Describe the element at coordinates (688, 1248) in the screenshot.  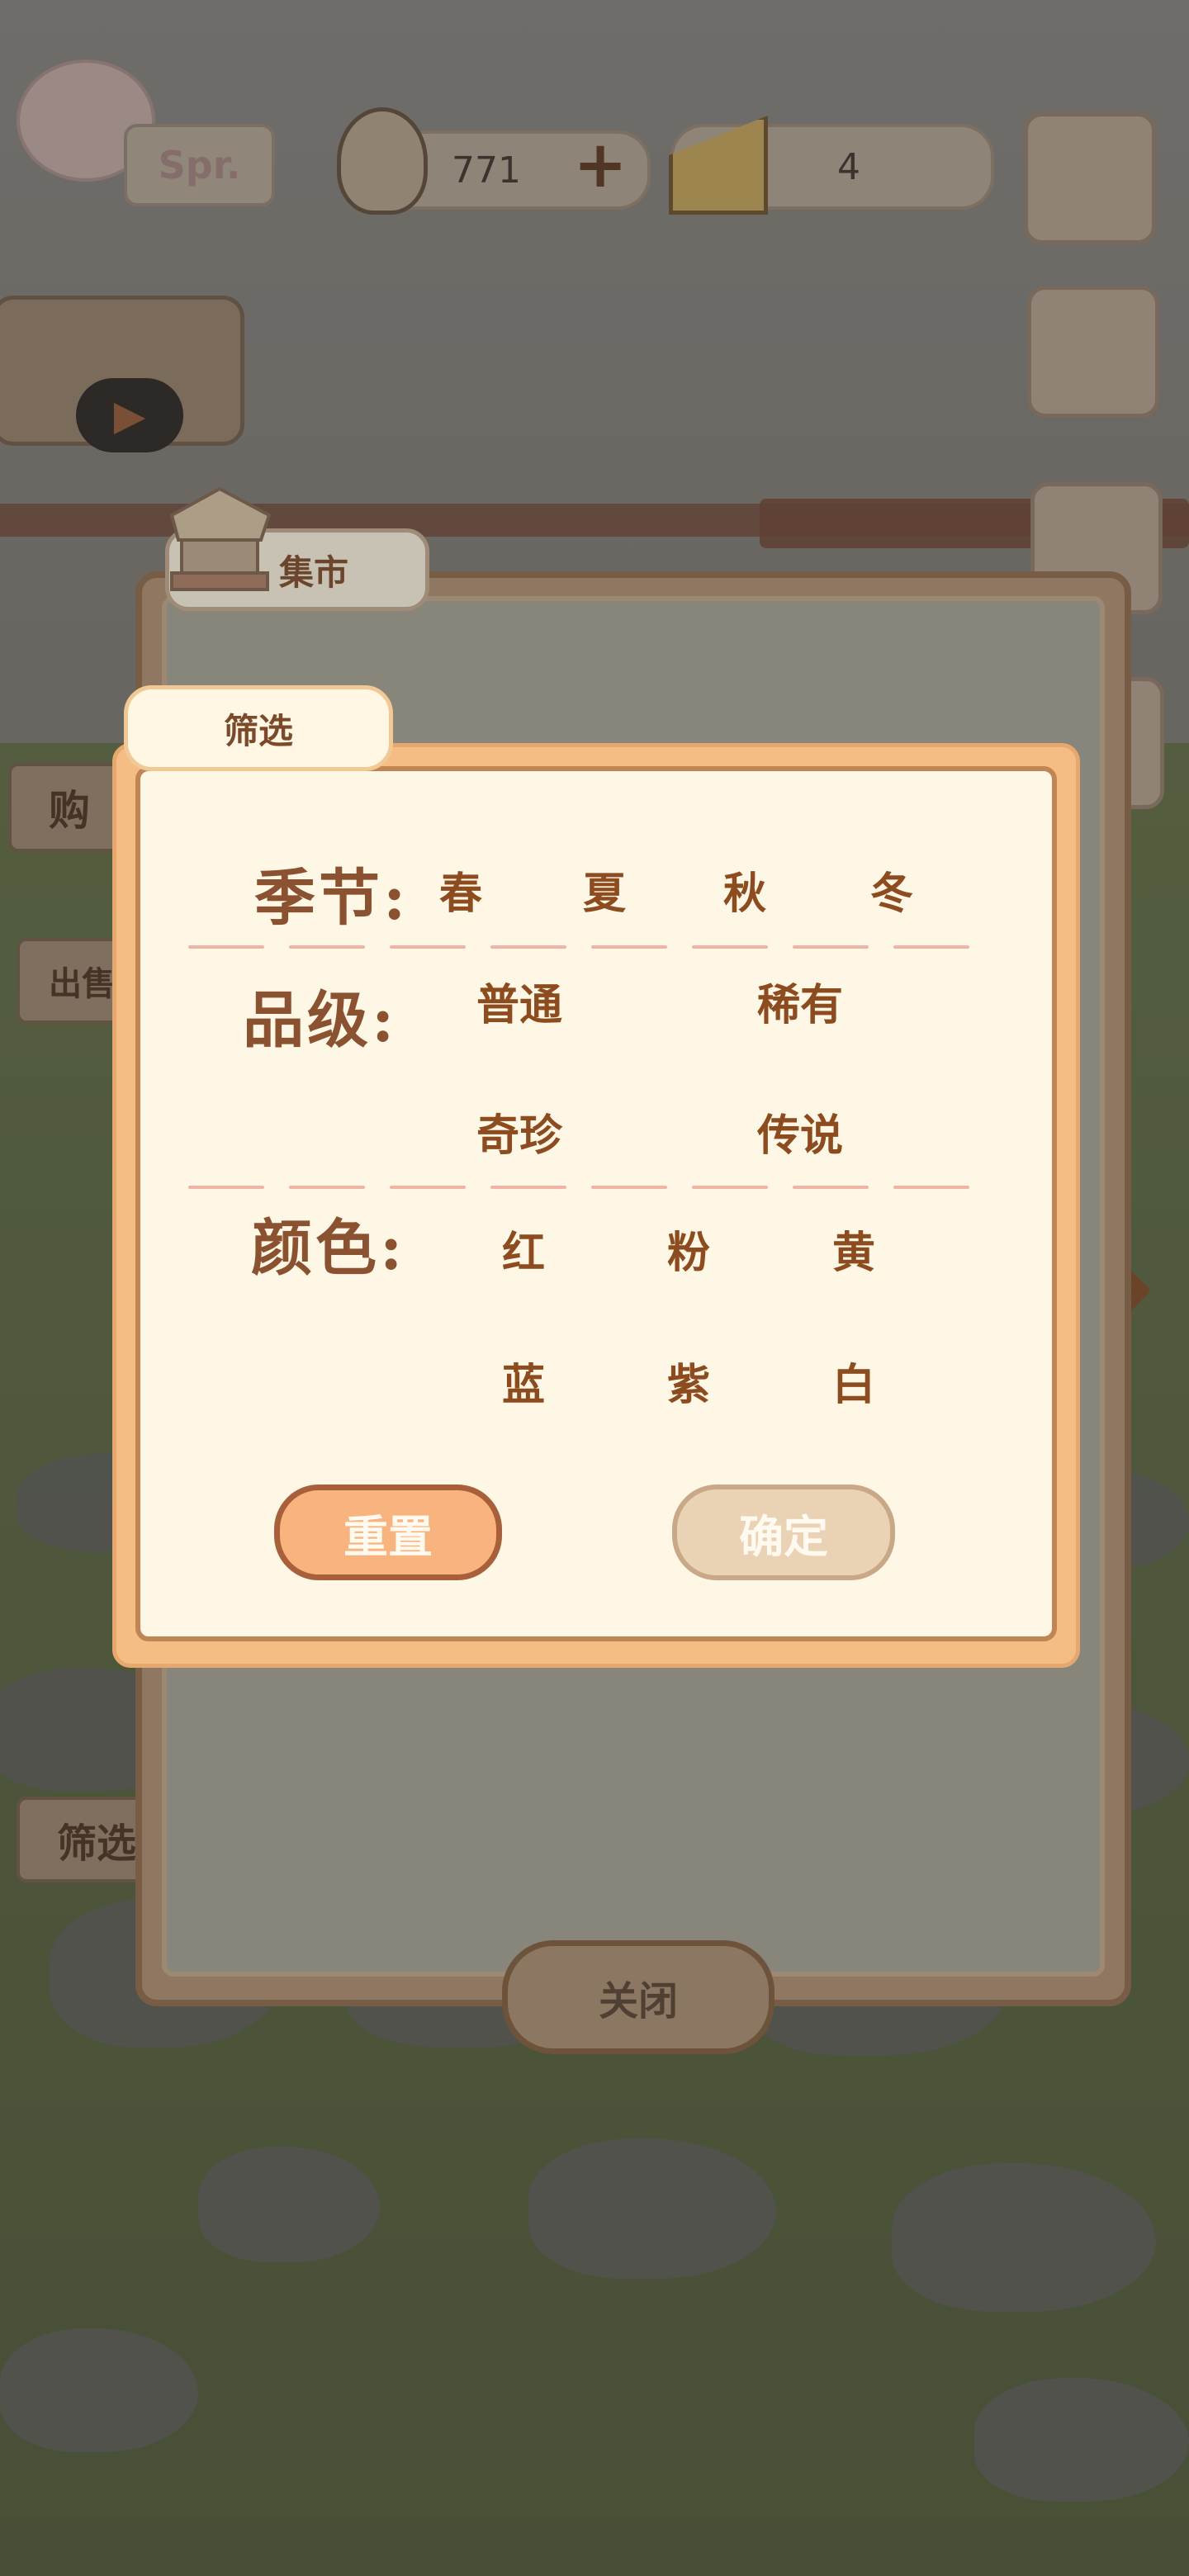
I see `color-option-pink: 粉` at that location.